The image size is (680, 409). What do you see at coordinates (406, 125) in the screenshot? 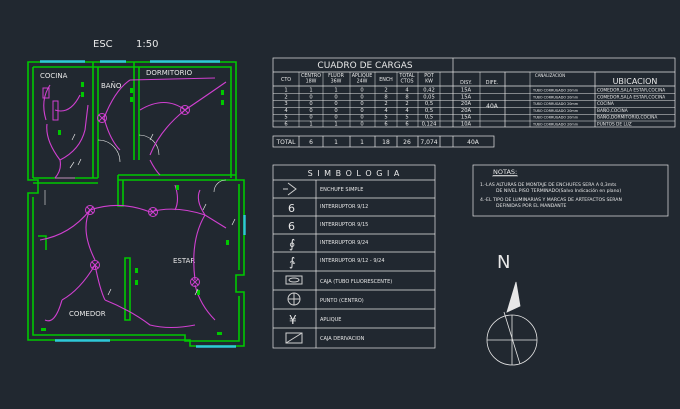
I see `load-table-cell-total: 6` at bounding box center [406, 125].